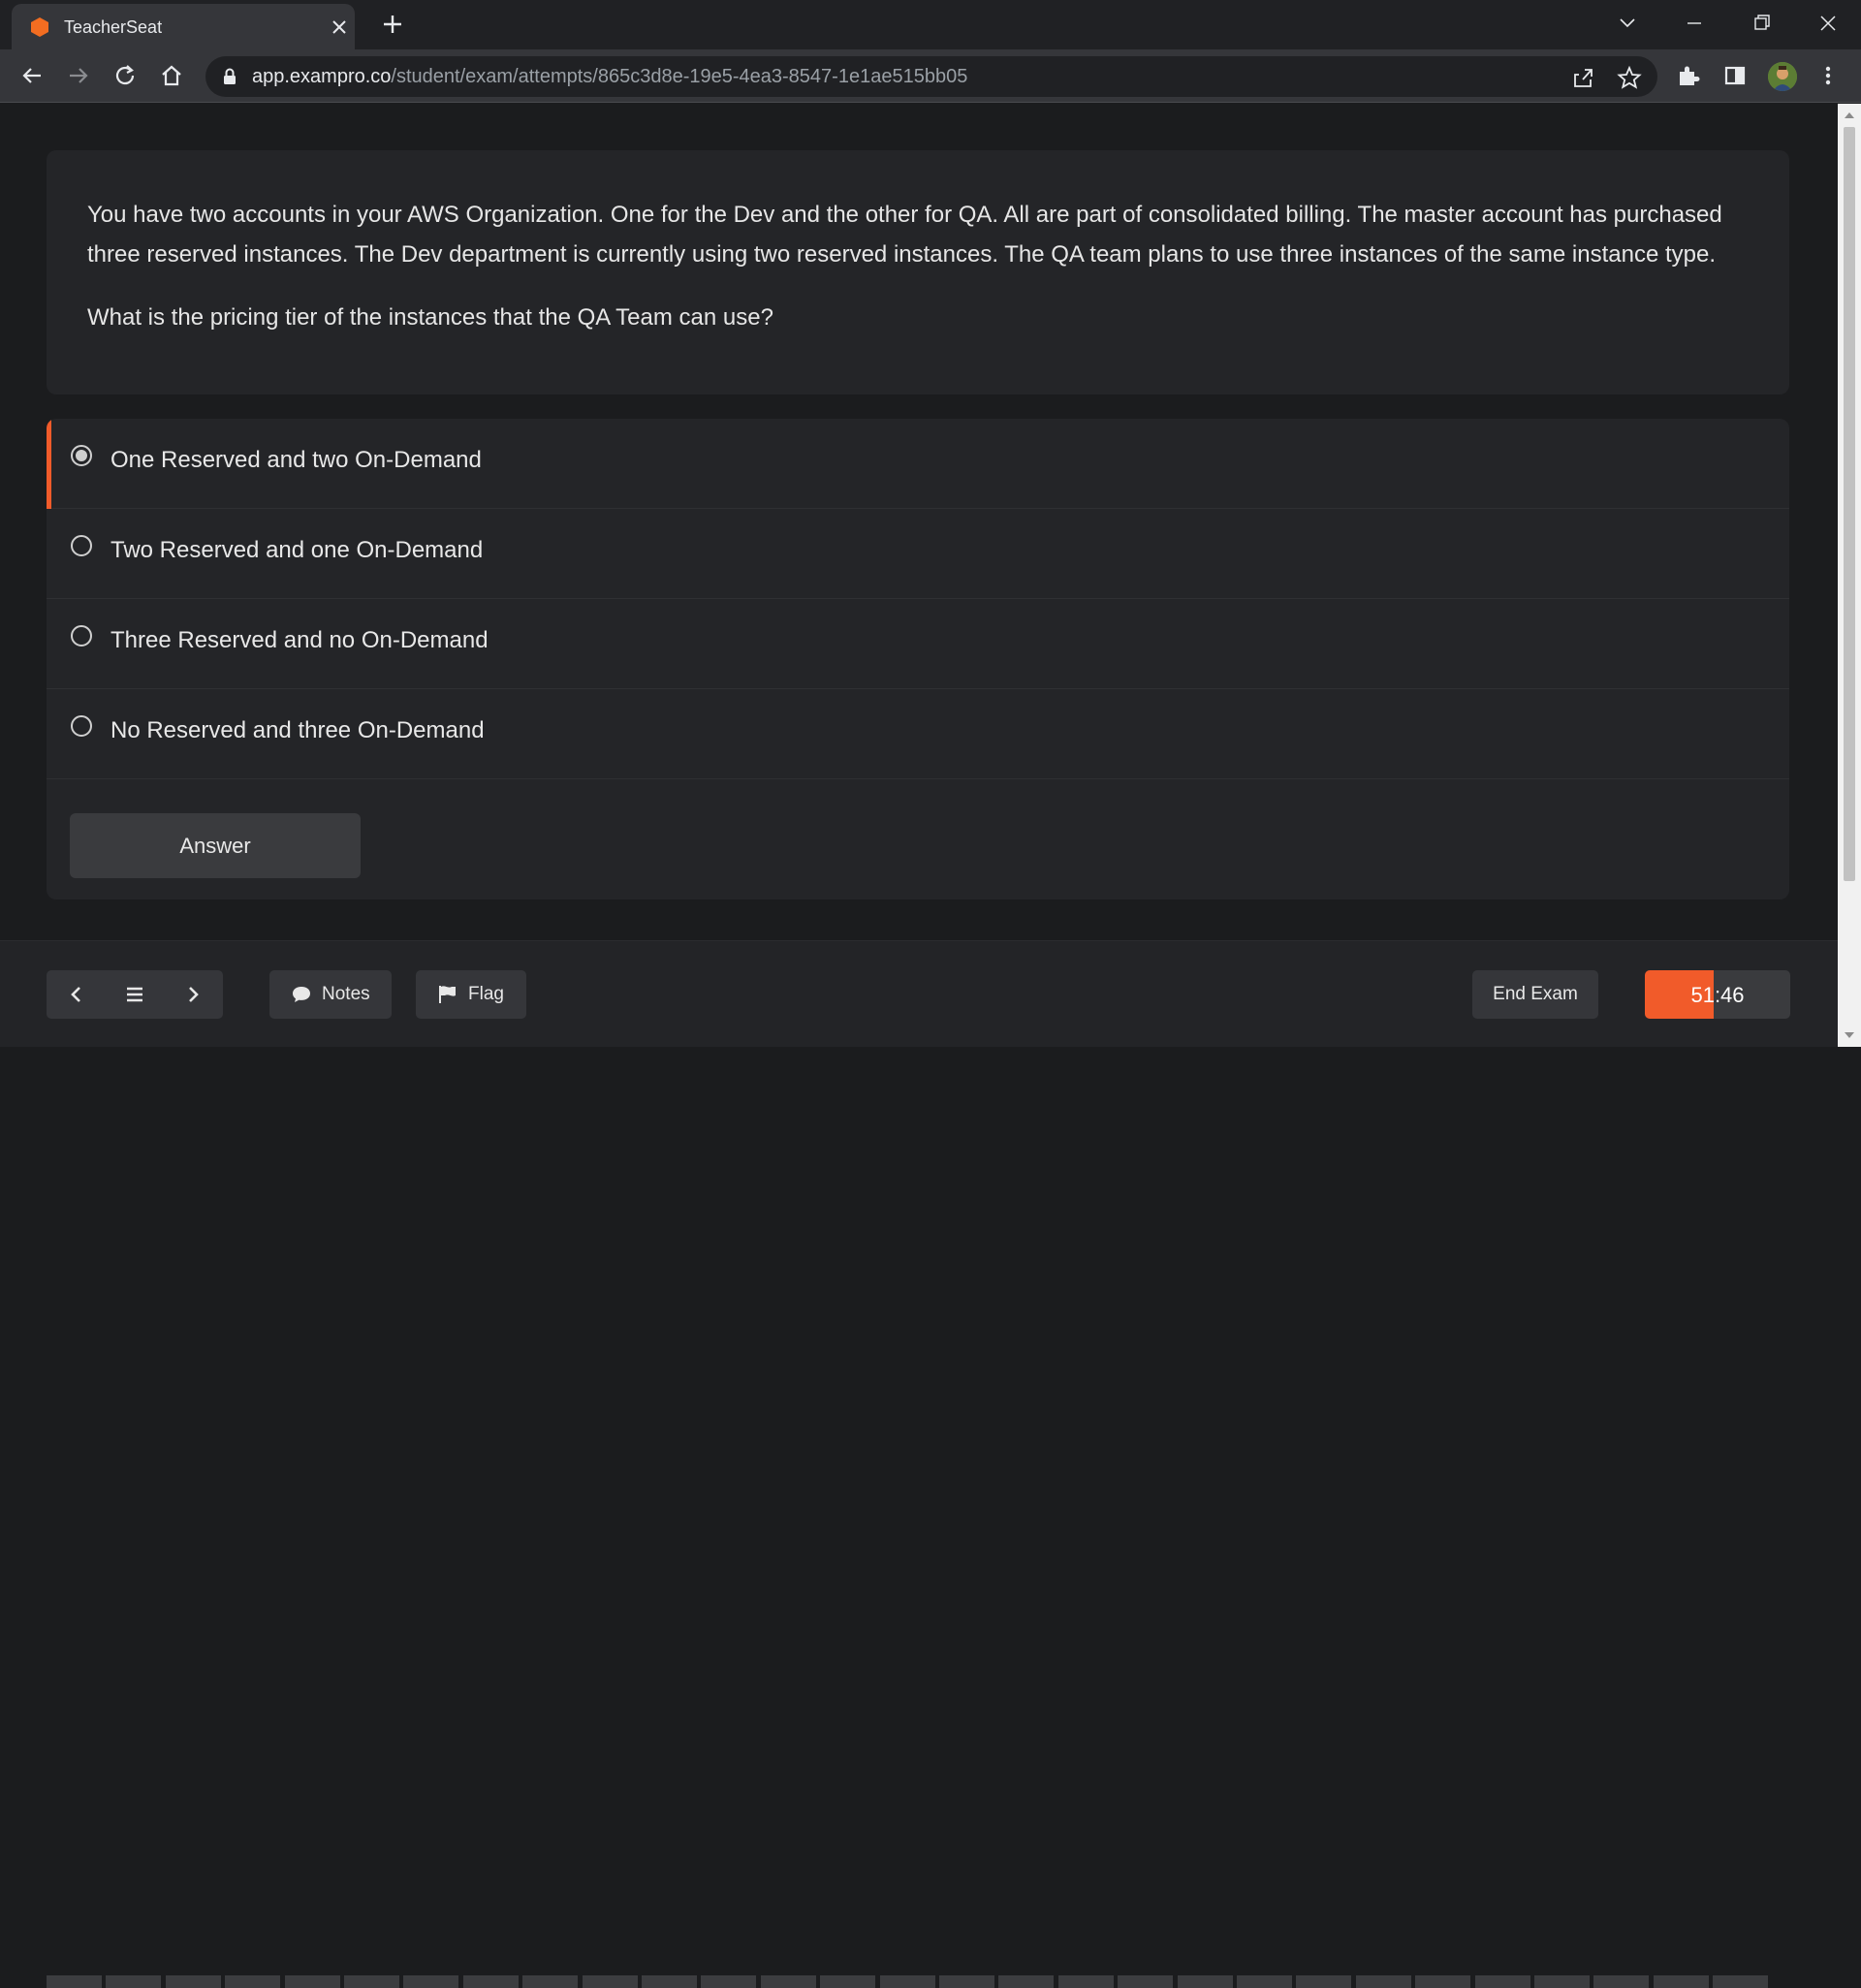 This screenshot has height=1988, width=1861. Describe the element at coordinates (81, 455) in the screenshot. I see `radio-button-selected` at that location.